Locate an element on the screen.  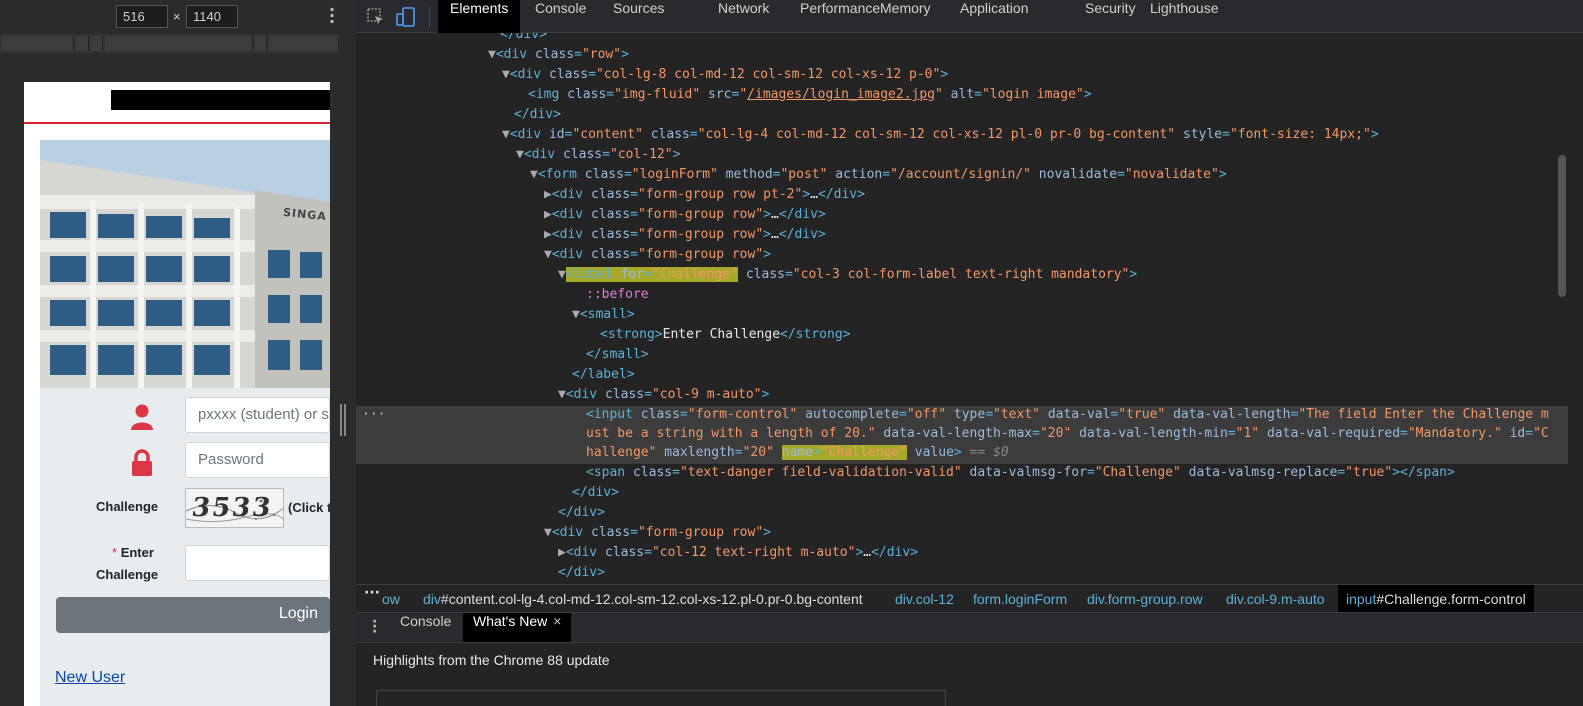
scrollbar-thumb is located at coordinates (1562, 226).